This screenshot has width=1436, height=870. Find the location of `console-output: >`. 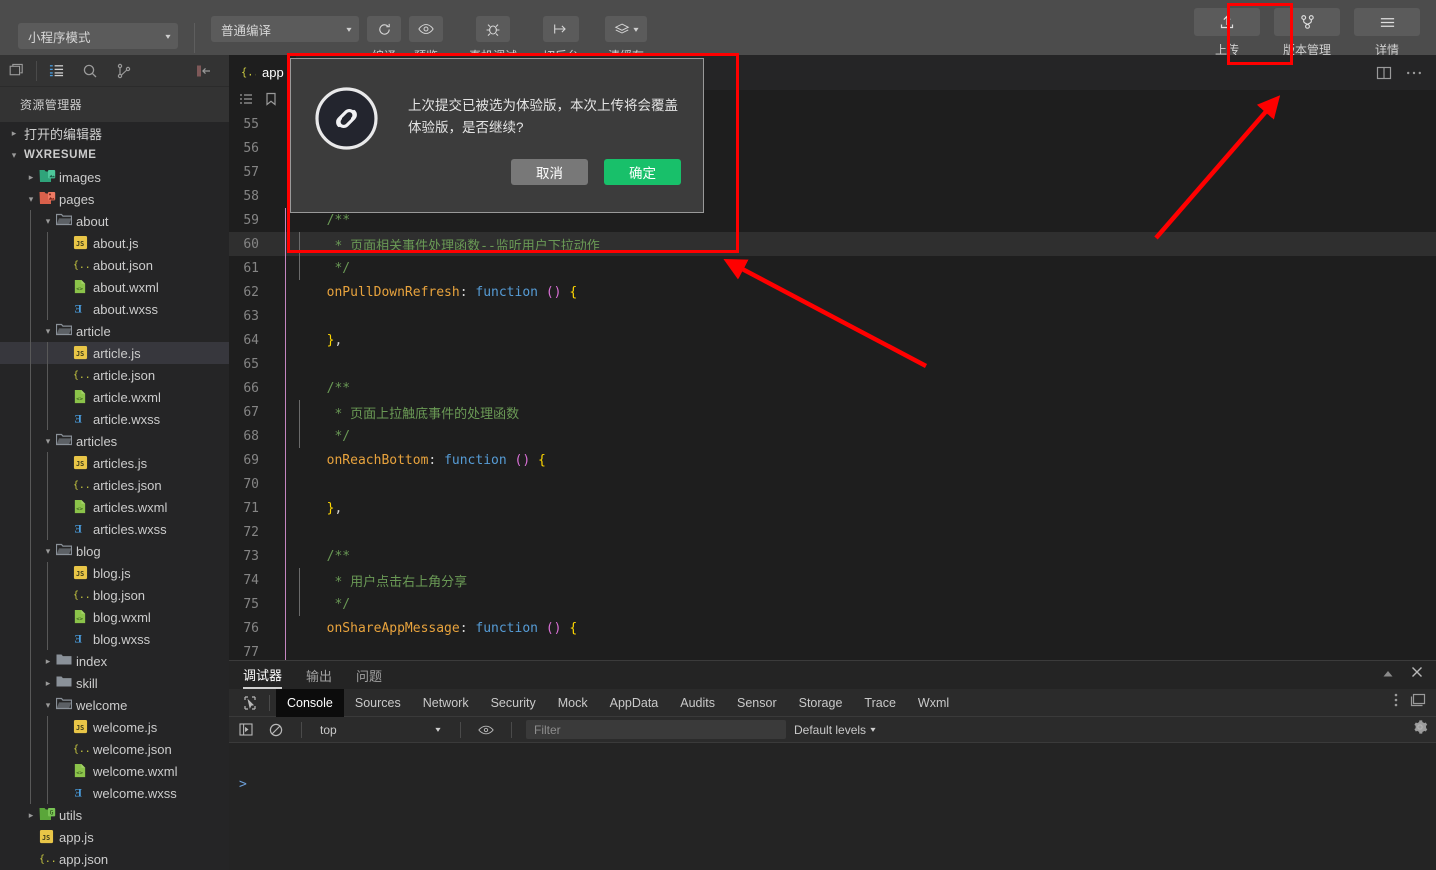

console-output: > is located at coordinates (832, 820).